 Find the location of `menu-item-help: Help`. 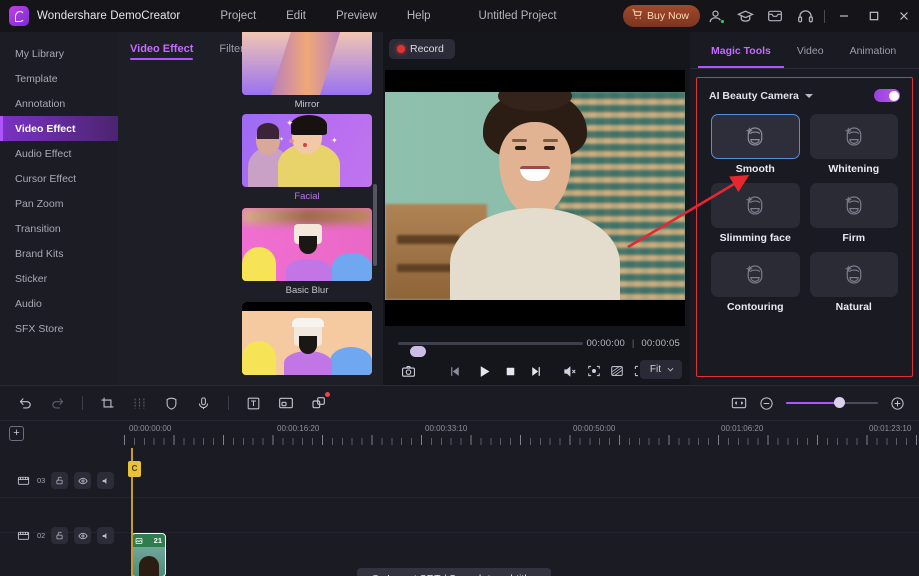

menu-item-help: Help is located at coordinates (419, 16).